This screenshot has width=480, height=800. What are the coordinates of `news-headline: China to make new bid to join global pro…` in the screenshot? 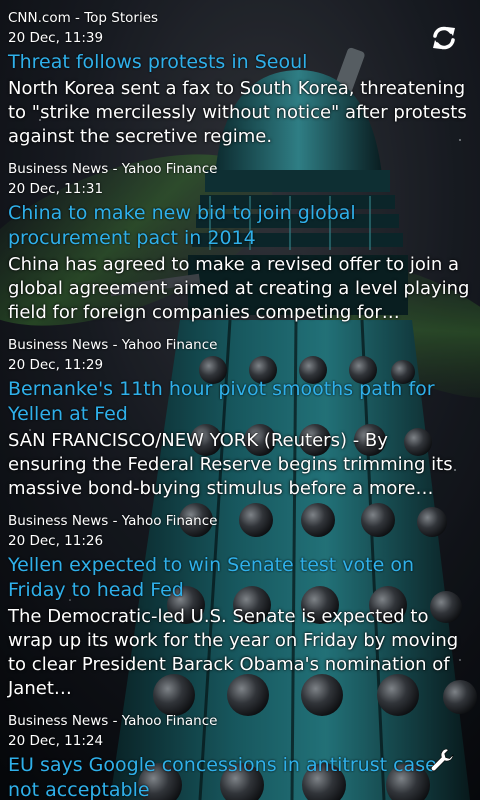 It's located at (240, 226).